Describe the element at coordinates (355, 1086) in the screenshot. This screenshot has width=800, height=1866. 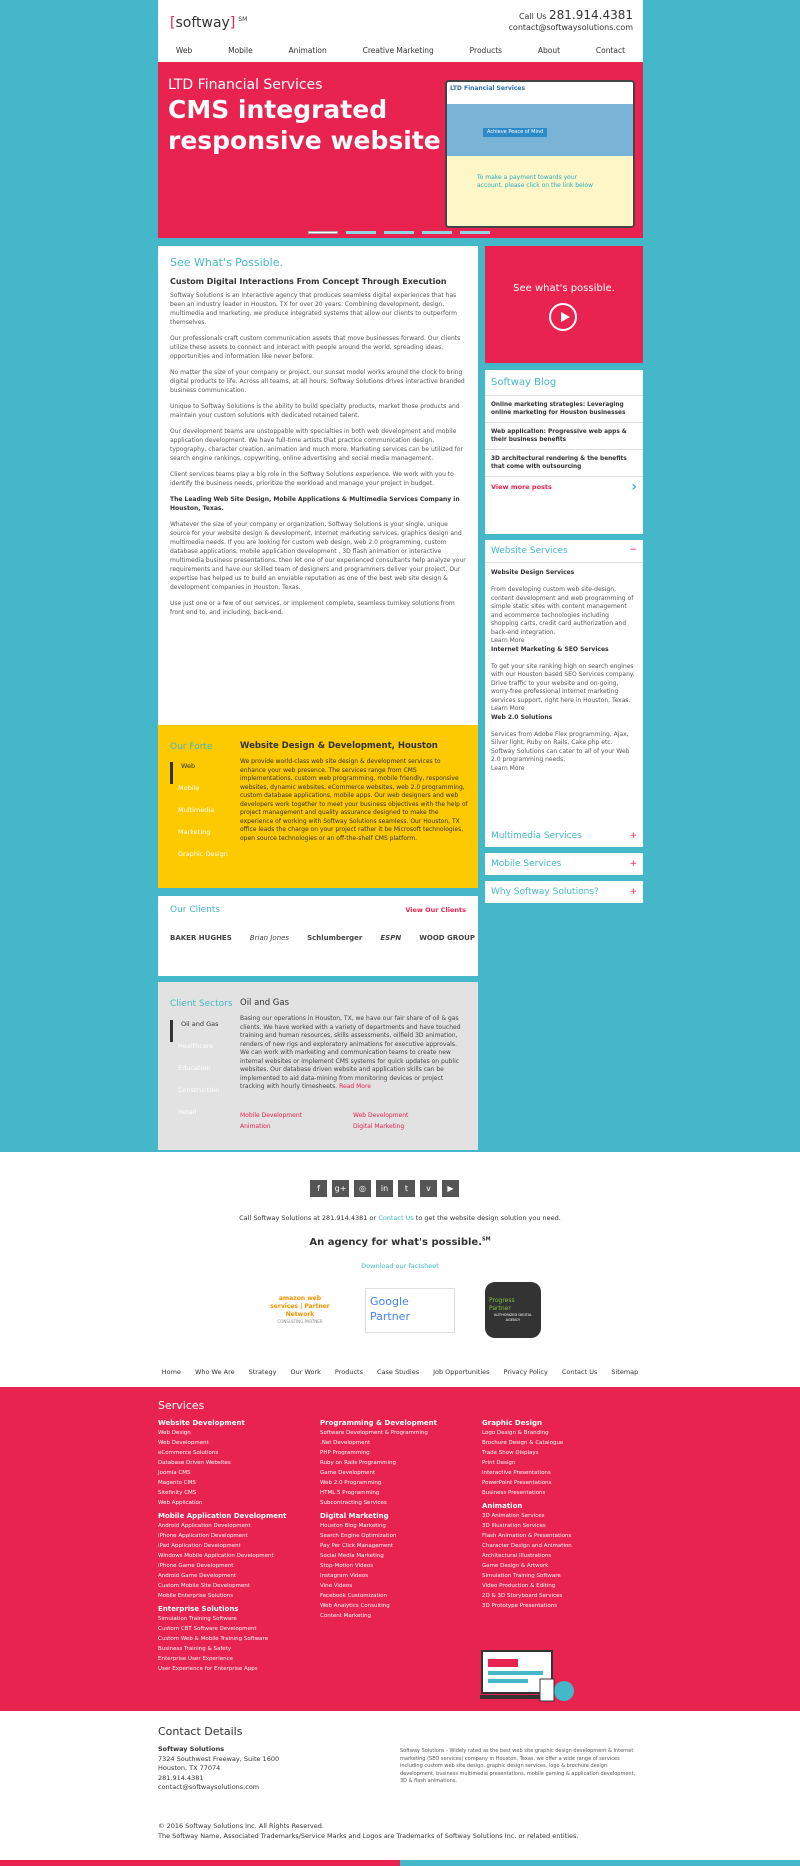
I see `read-more-link: Read More` at that location.